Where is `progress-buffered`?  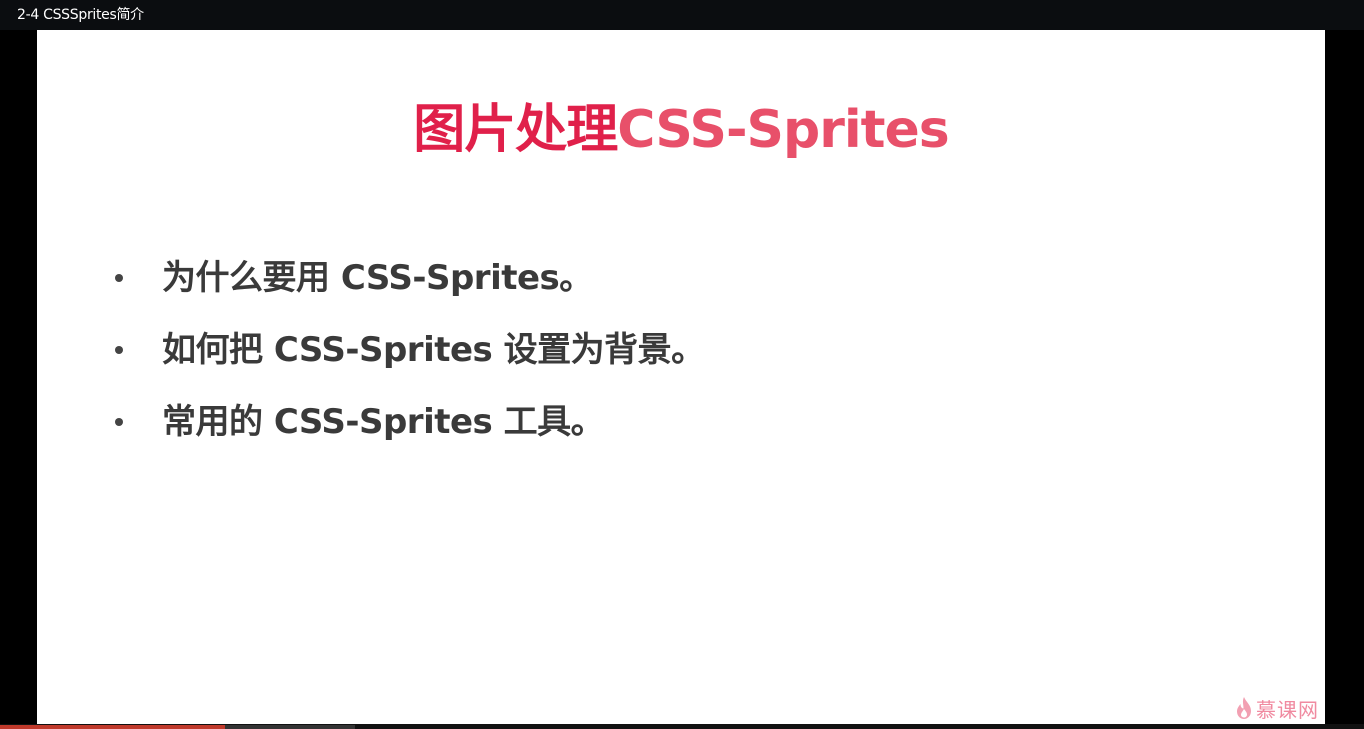 progress-buffered is located at coordinates (290, 727).